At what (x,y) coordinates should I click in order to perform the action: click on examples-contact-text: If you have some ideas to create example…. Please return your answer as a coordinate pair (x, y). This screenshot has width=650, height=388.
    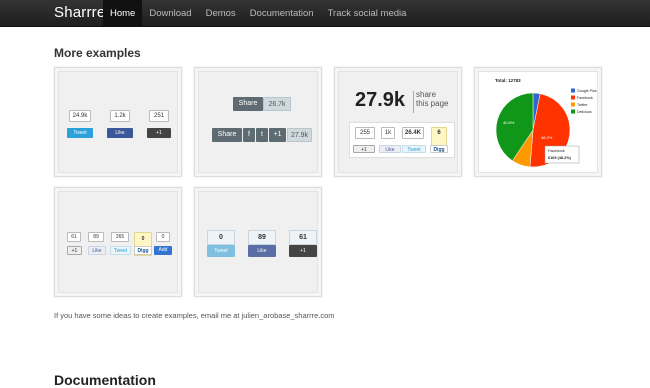
    Looking at the image, I should click on (194, 315).